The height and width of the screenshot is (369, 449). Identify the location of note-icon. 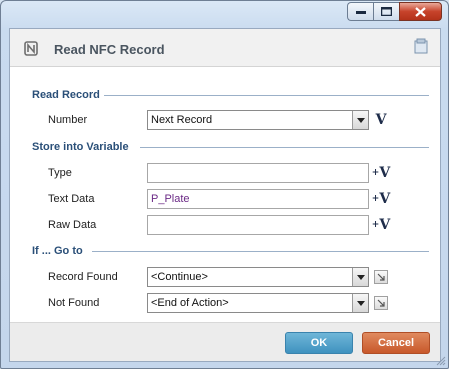
(421, 46).